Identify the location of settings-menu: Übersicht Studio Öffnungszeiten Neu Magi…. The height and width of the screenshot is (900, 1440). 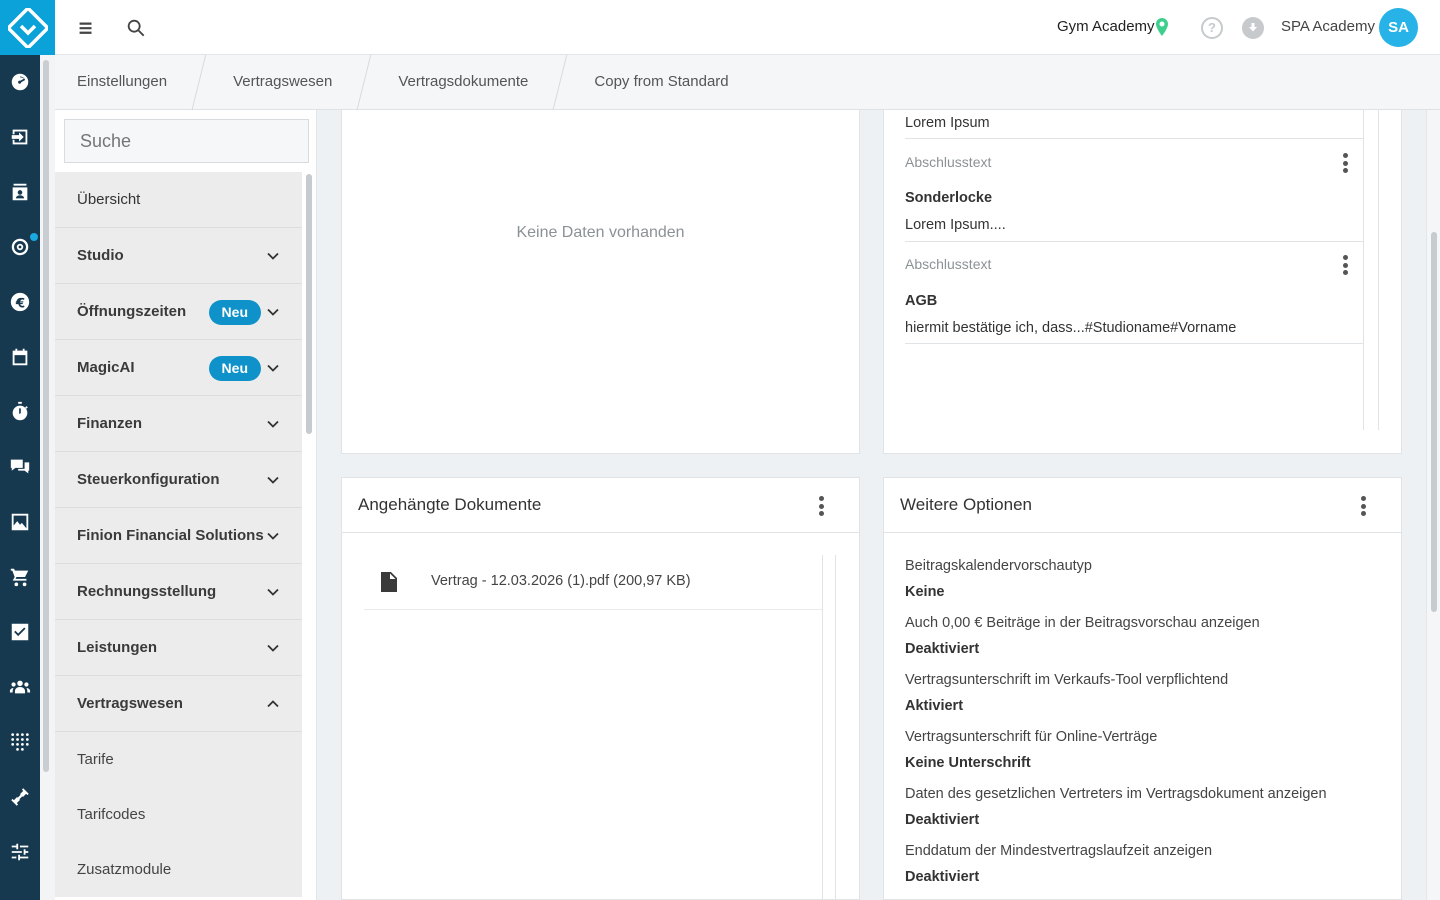
(178, 536).